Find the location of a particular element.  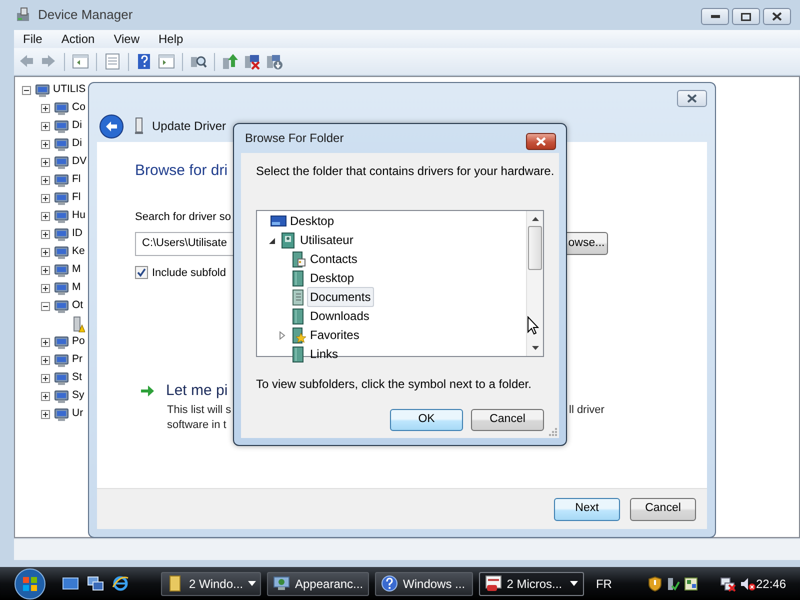

clock: 22:46 is located at coordinates (778, 583).